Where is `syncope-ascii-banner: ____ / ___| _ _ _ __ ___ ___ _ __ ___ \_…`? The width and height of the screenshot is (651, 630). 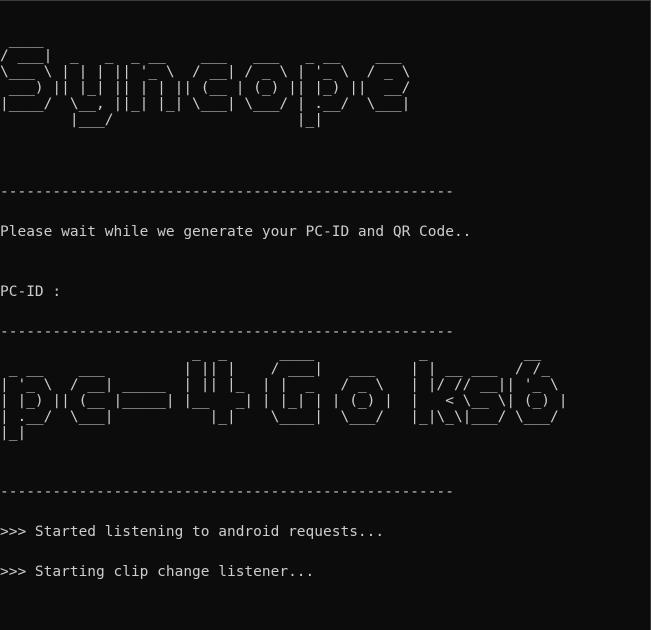
syncope-ascii-banner: ____ / ___| _ _ _ __ ___ ___ _ __ ___ \_… is located at coordinates (205, 80).